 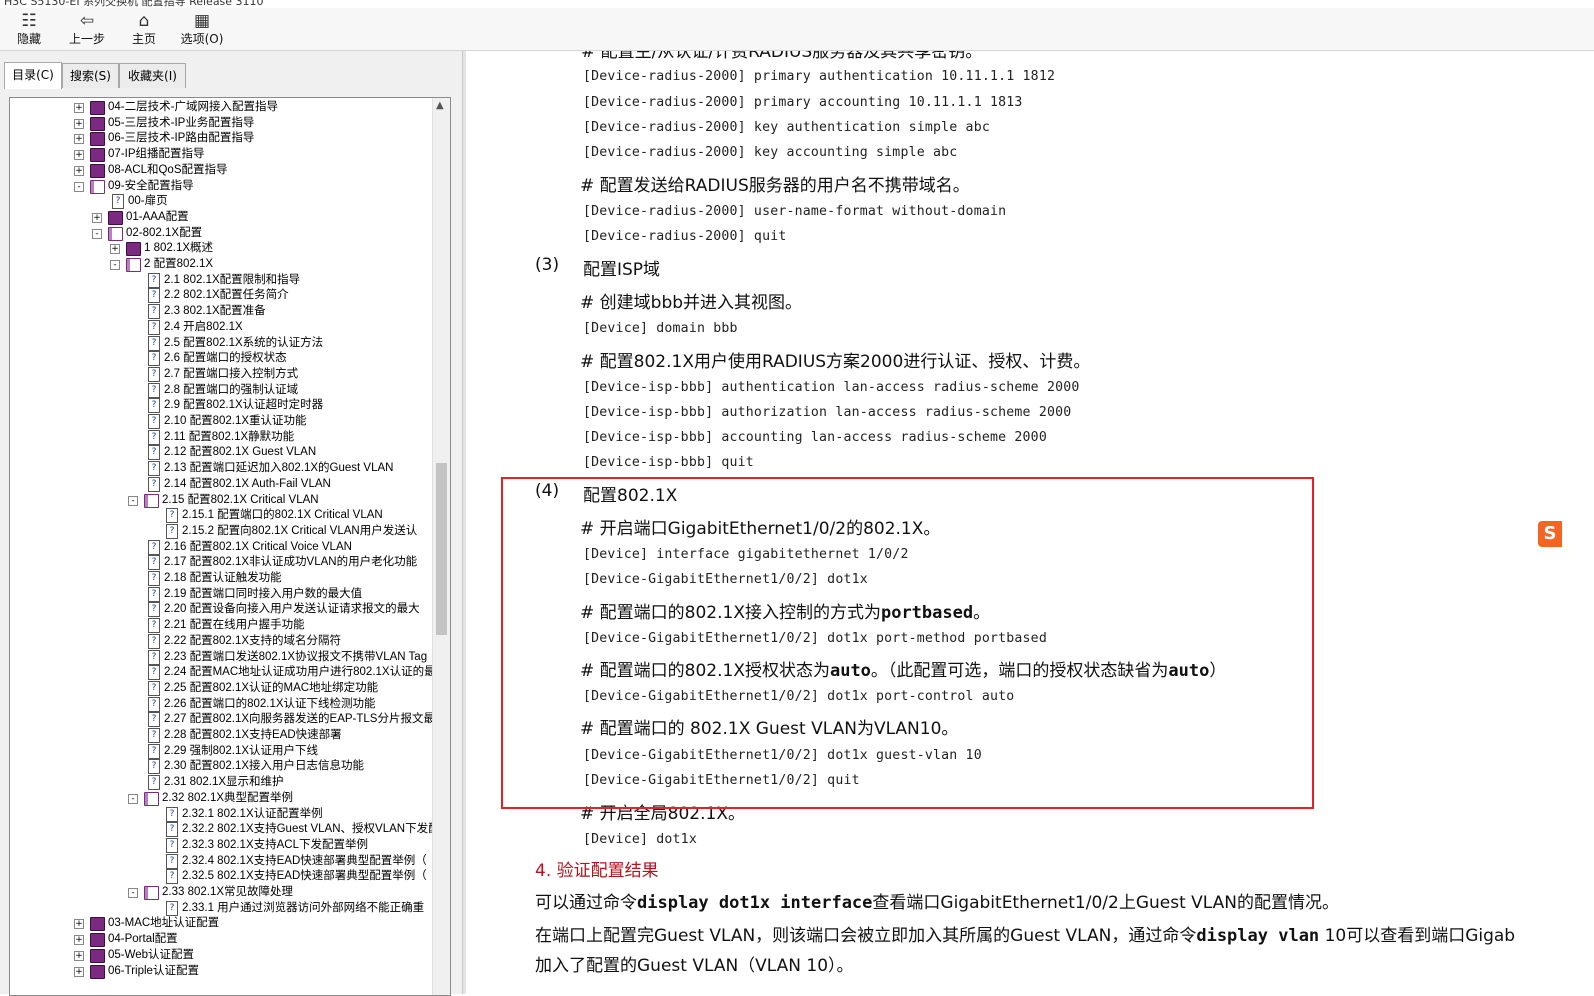 I want to click on home-button: ⌂ 主页, so click(x=144, y=29).